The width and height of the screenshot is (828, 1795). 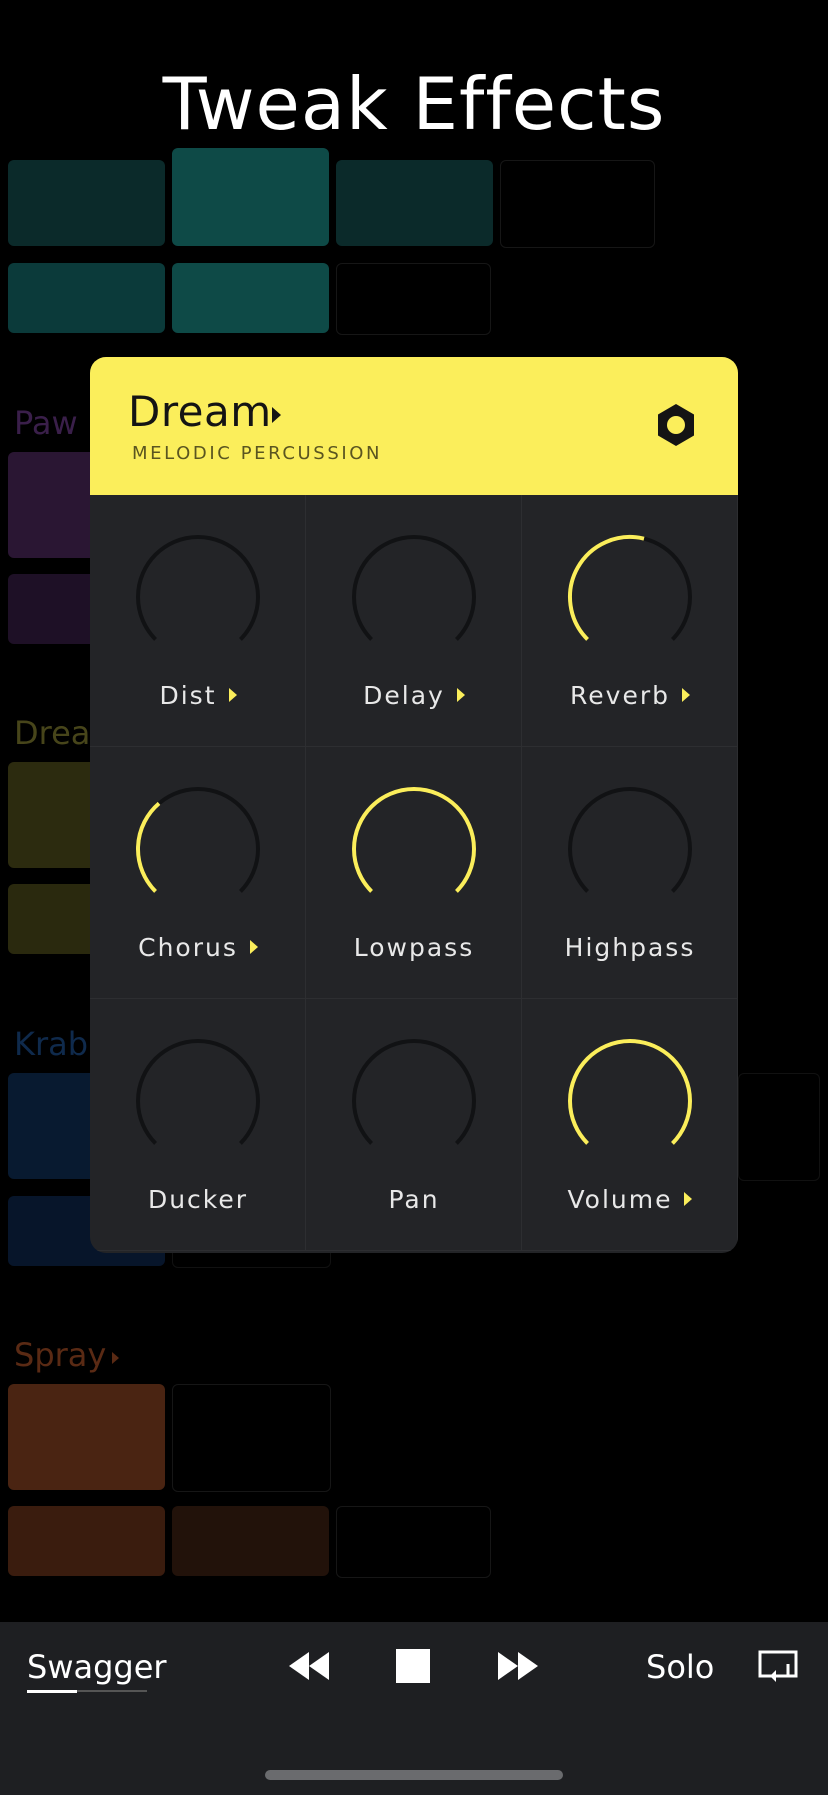 What do you see at coordinates (676, 425) in the screenshot?
I see `hexagon-nut-icon` at bounding box center [676, 425].